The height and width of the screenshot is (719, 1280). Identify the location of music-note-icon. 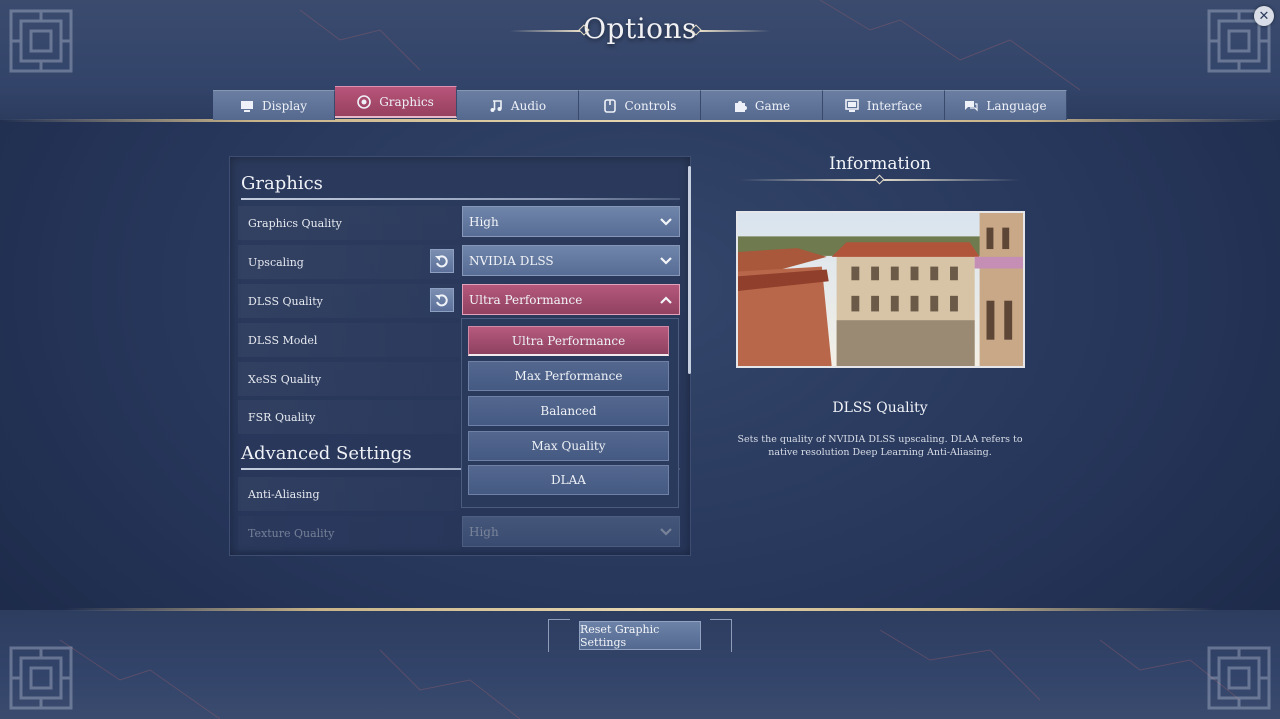
(496, 106).